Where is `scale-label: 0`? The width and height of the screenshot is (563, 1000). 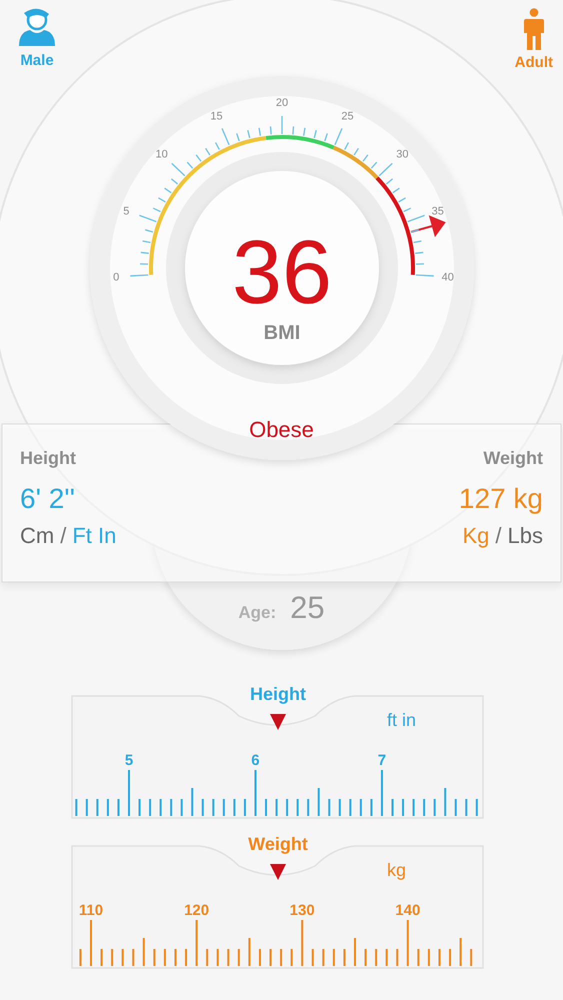 scale-label: 0 is located at coordinates (116, 278).